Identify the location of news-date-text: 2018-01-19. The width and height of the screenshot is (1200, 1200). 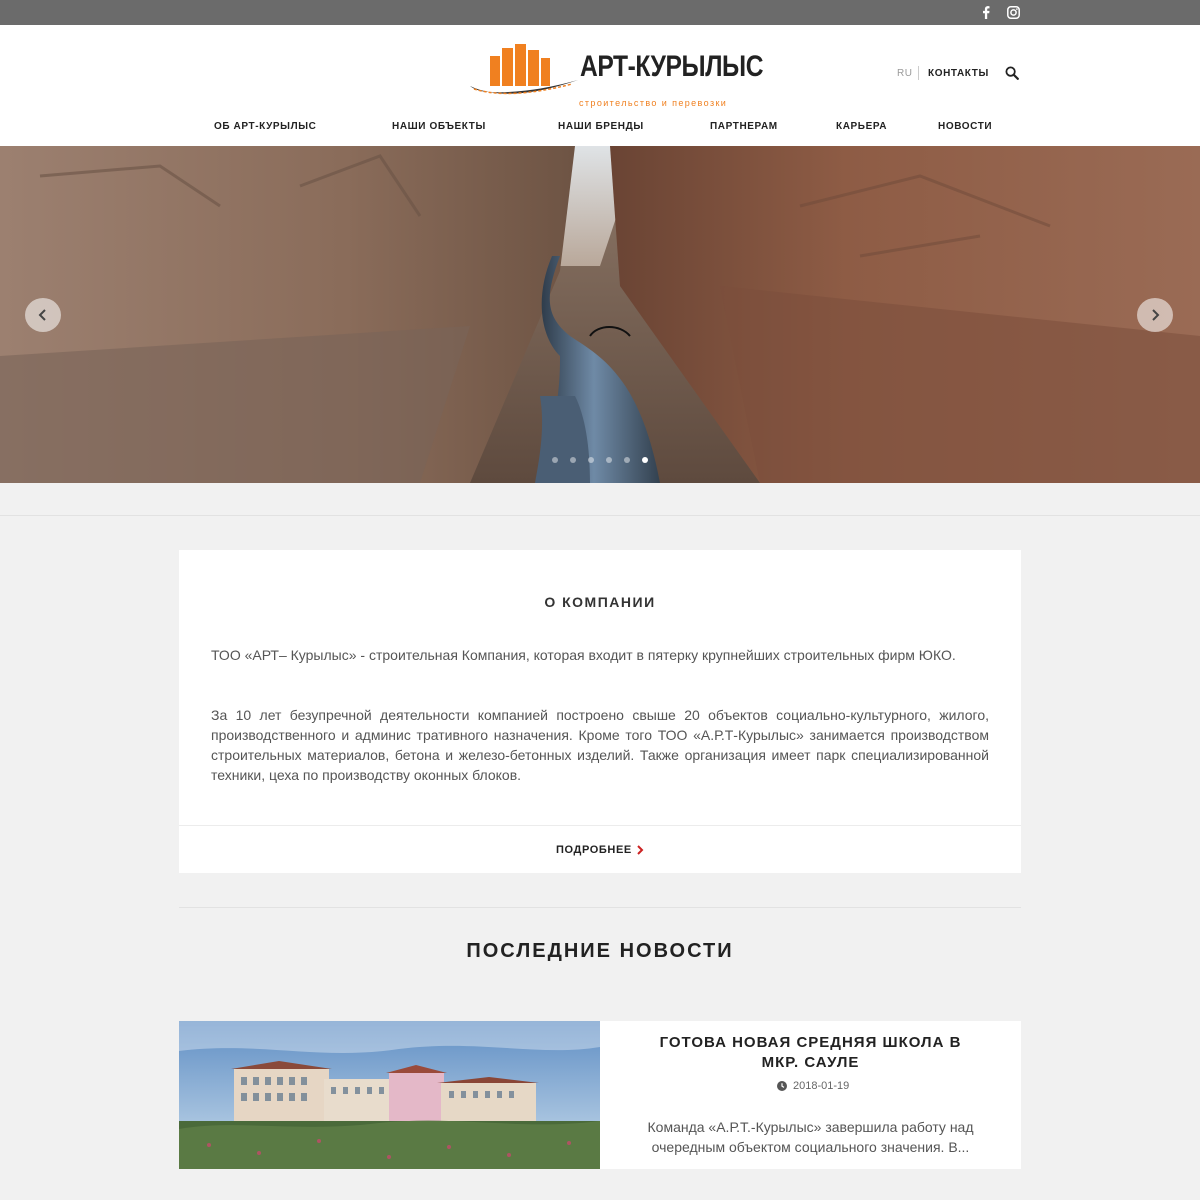
(821, 1086).